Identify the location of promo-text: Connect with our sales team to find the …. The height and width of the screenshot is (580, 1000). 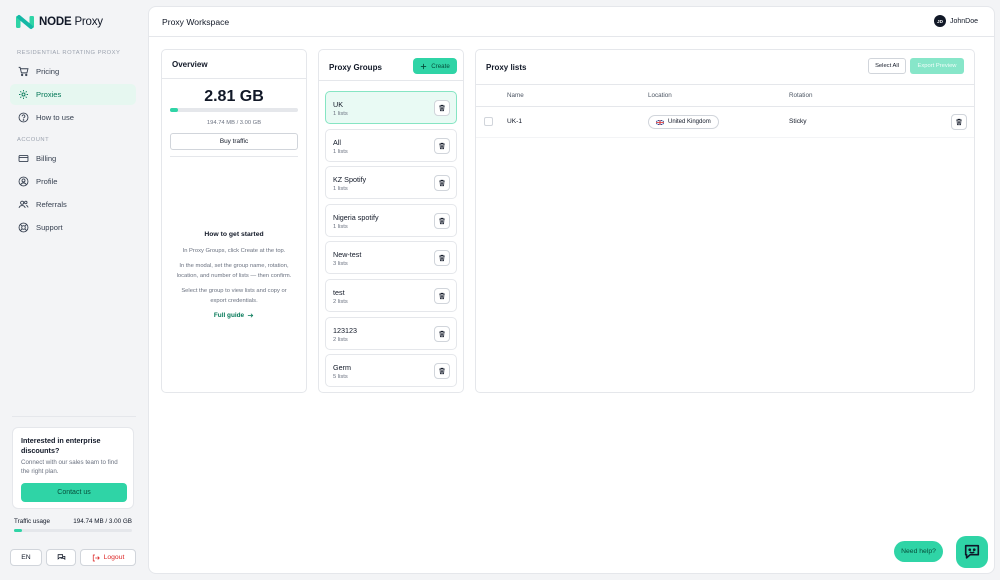
(69, 467).